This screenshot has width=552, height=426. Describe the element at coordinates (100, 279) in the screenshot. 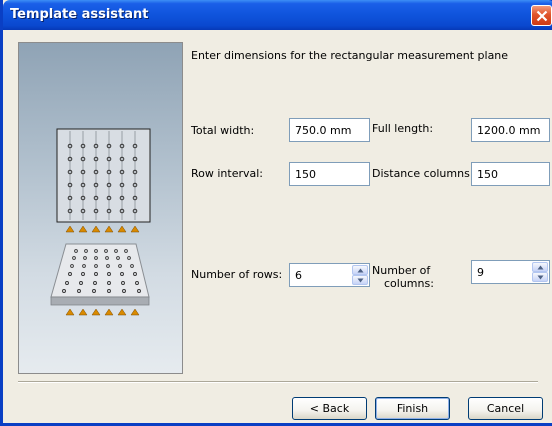

I see `grid-perspective-icon` at that location.